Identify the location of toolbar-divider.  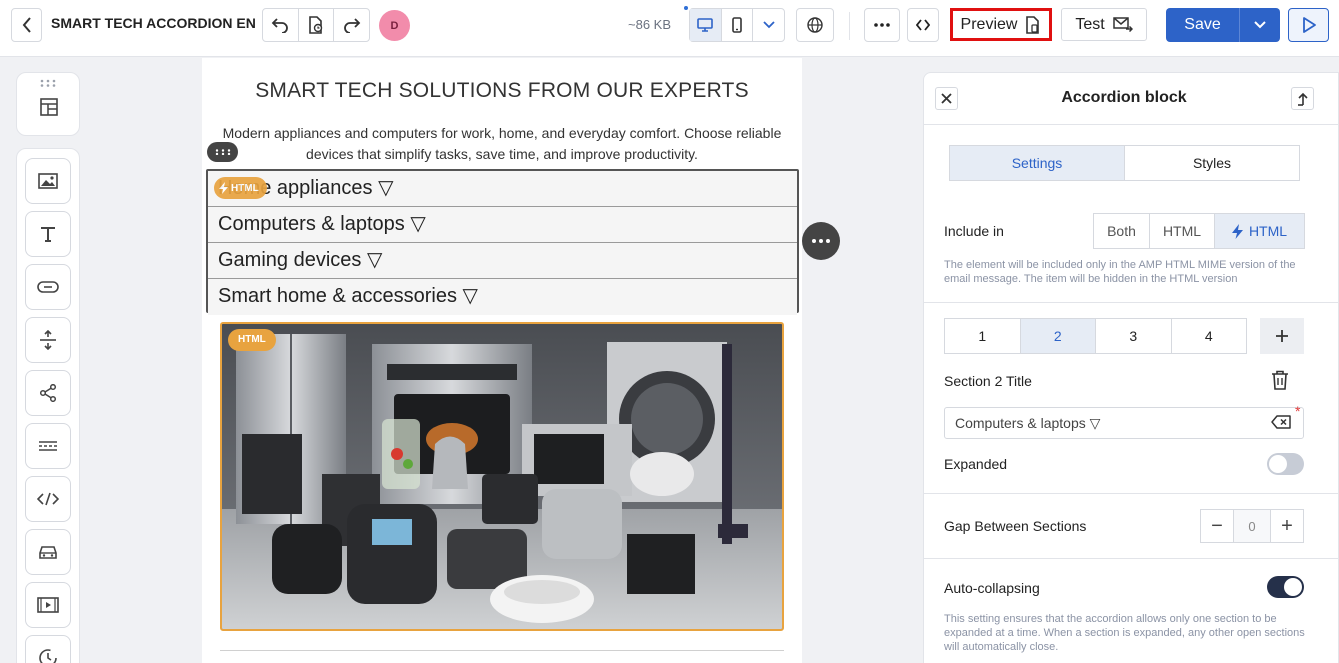
(849, 26).